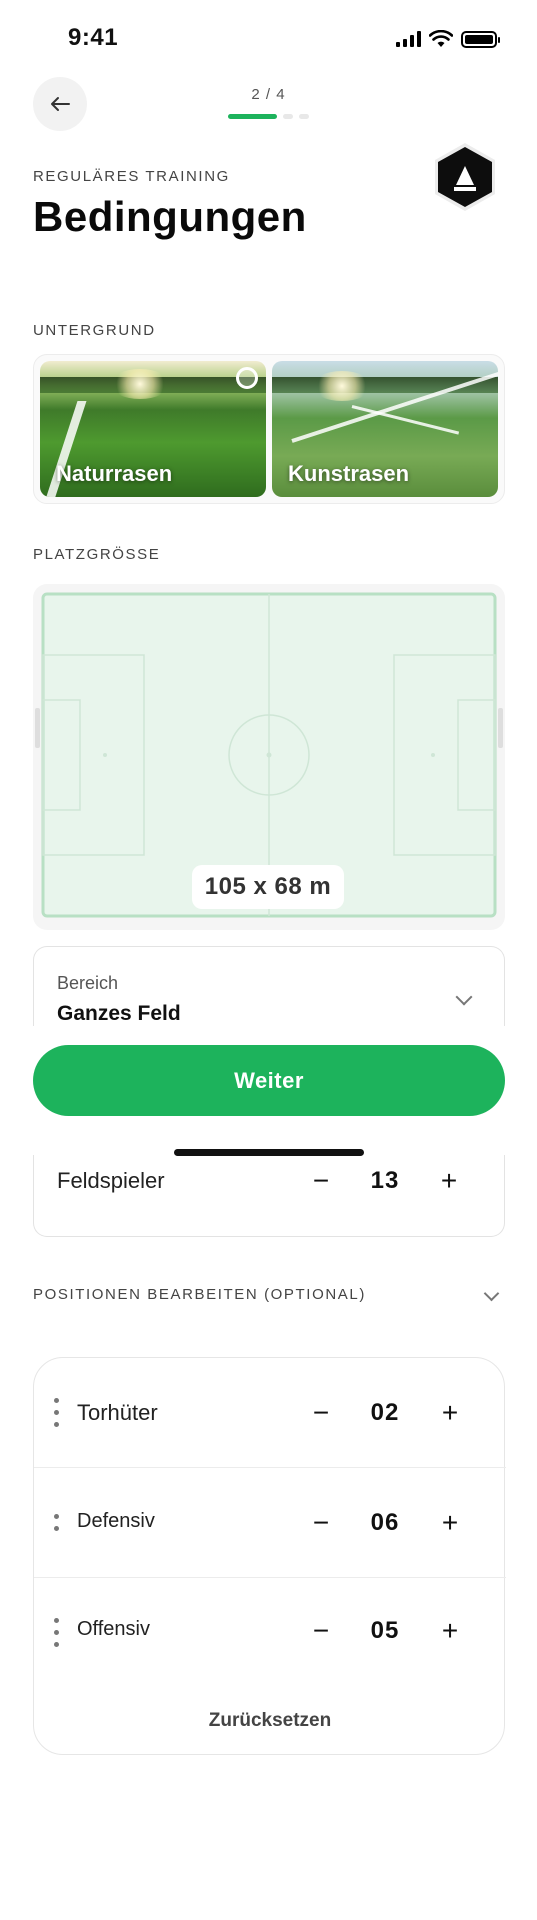  I want to click on position-value: 06, so click(385, 1522).